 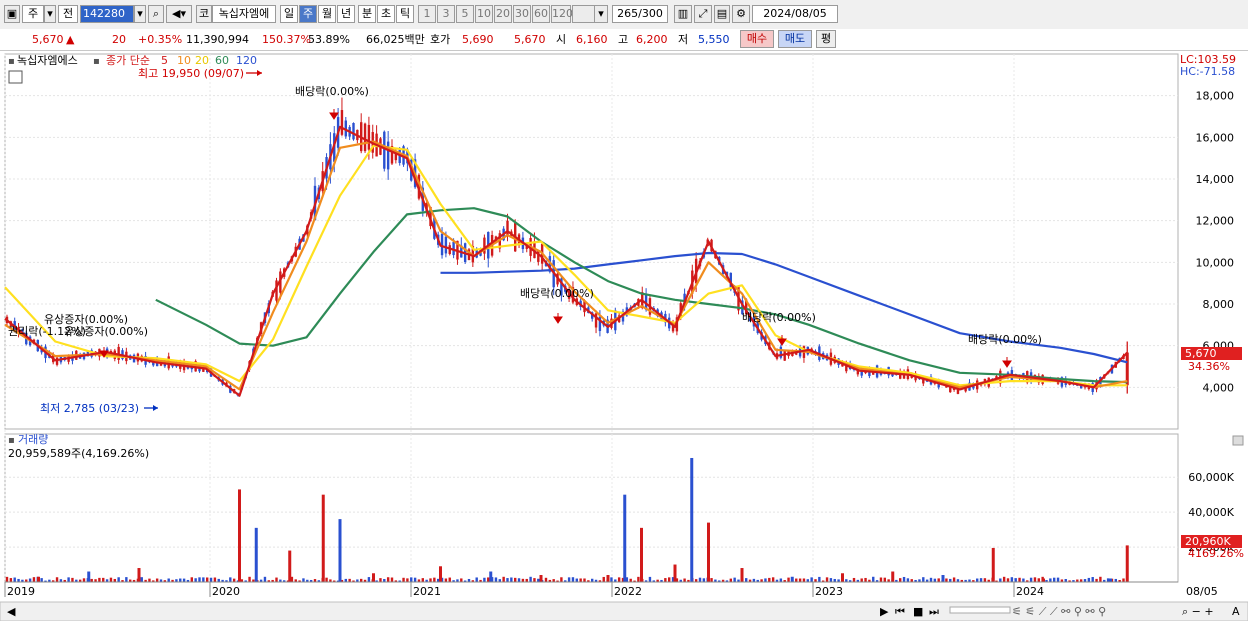 I want to click on scroll-right-icon: ▶, so click(x=884, y=611).